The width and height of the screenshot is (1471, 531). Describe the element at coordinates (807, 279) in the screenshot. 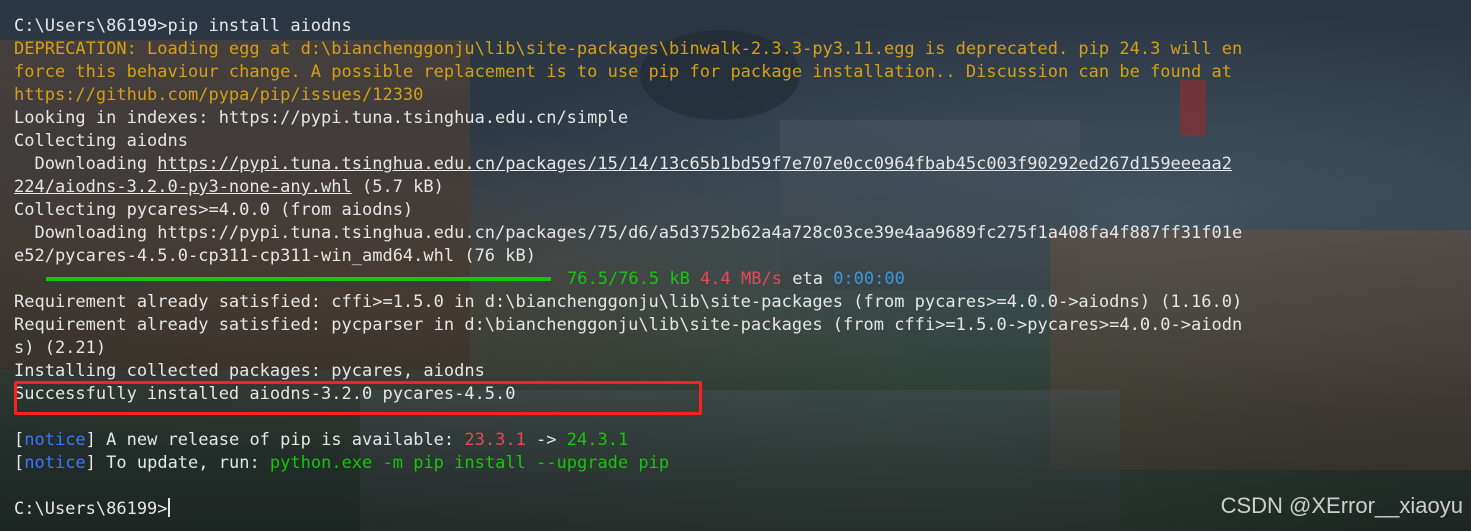

I see `eta-label: eta` at that location.